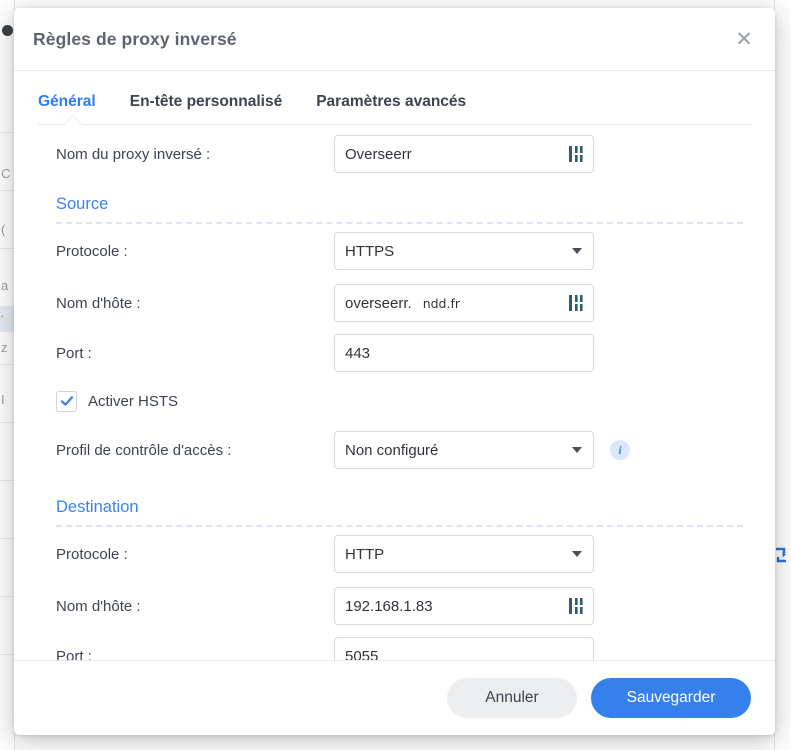 The image size is (791, 750). I want to click on hsts-checkbox, so click(66, 401).